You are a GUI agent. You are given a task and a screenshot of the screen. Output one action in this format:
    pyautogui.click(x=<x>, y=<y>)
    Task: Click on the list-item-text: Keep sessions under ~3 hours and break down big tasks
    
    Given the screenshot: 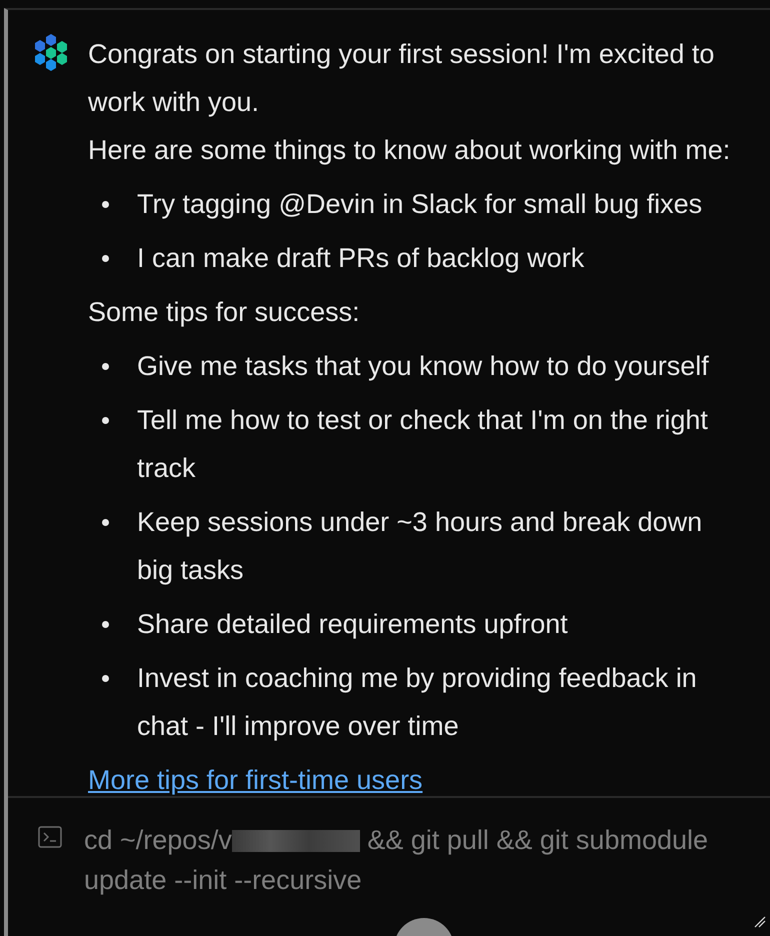 What is the action you would take?
    pyautogui.click(x=420, y=546)
    